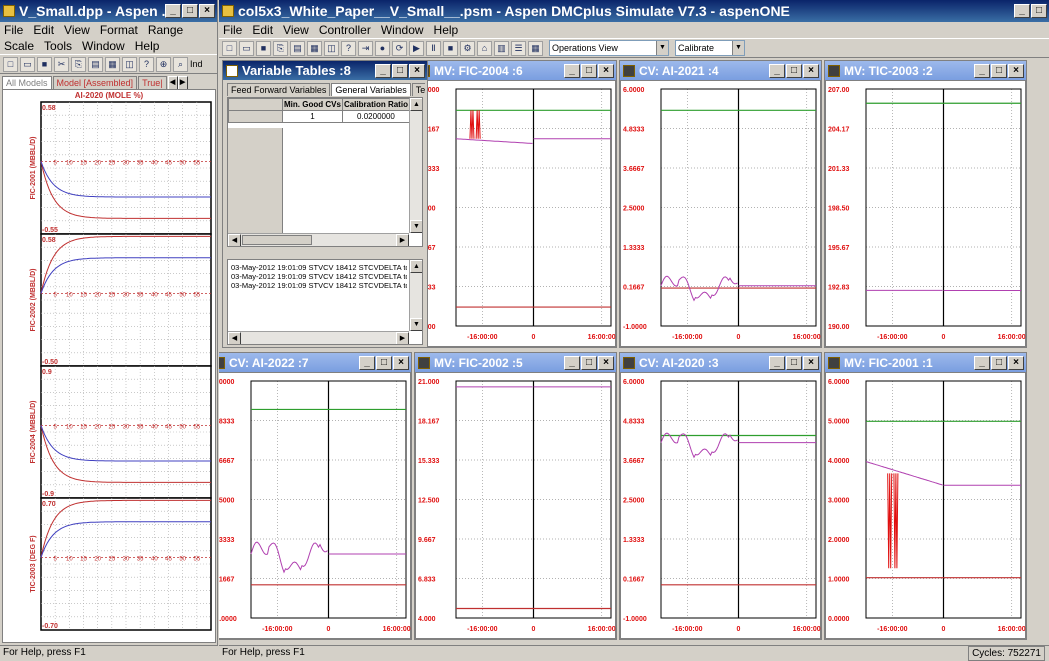 The width and height of the screenshot is (1049, 661). I want to click on vt-vscroll: ▲ ▼, so click(415, 165).